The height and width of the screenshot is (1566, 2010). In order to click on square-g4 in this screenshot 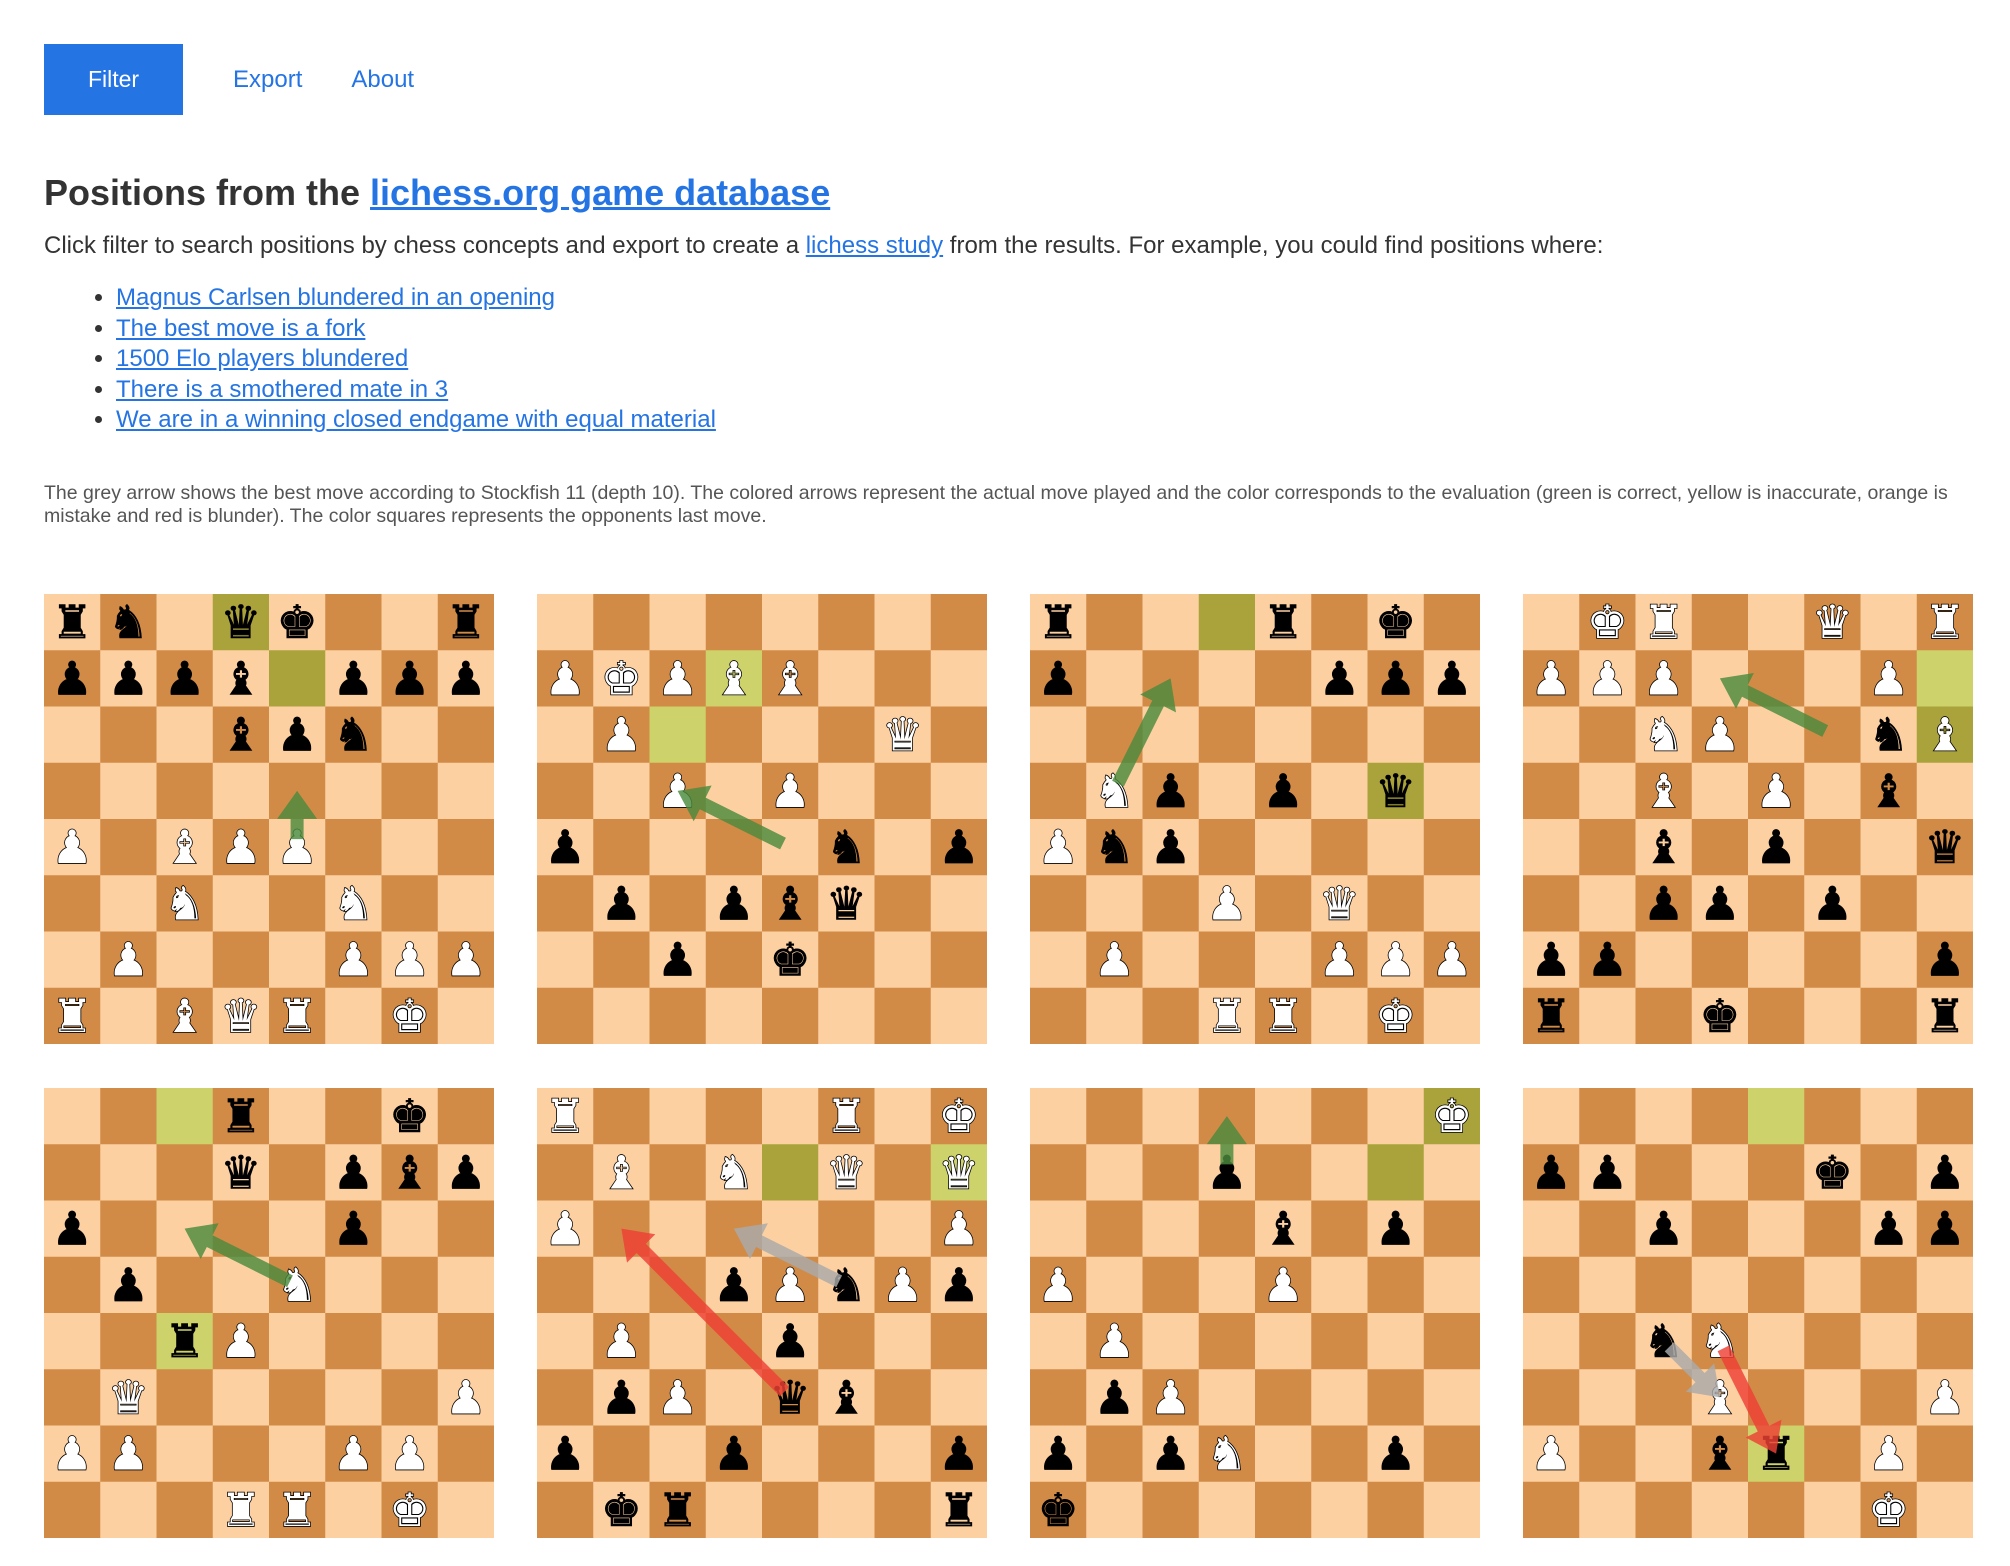, I will do `click(1396, 1341)`.